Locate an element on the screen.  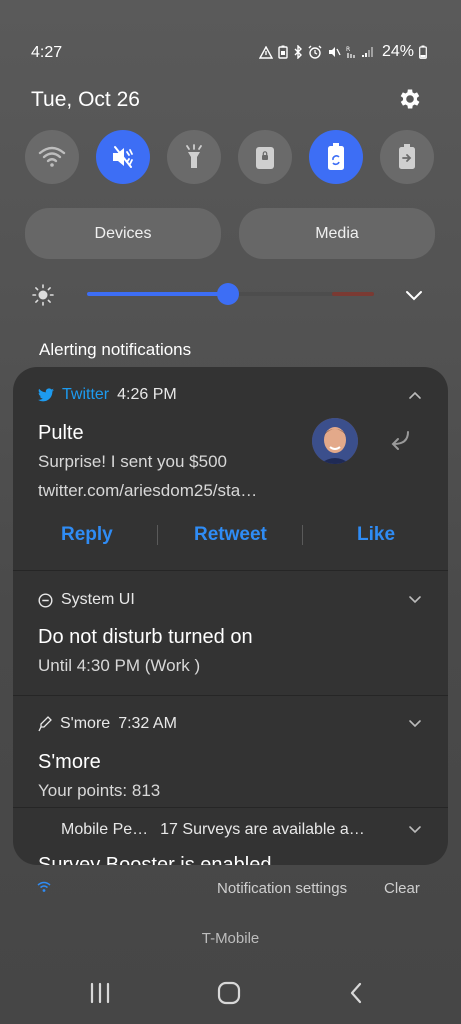
twitter-time: 4:26 PM is located at coordinates (147, 394).